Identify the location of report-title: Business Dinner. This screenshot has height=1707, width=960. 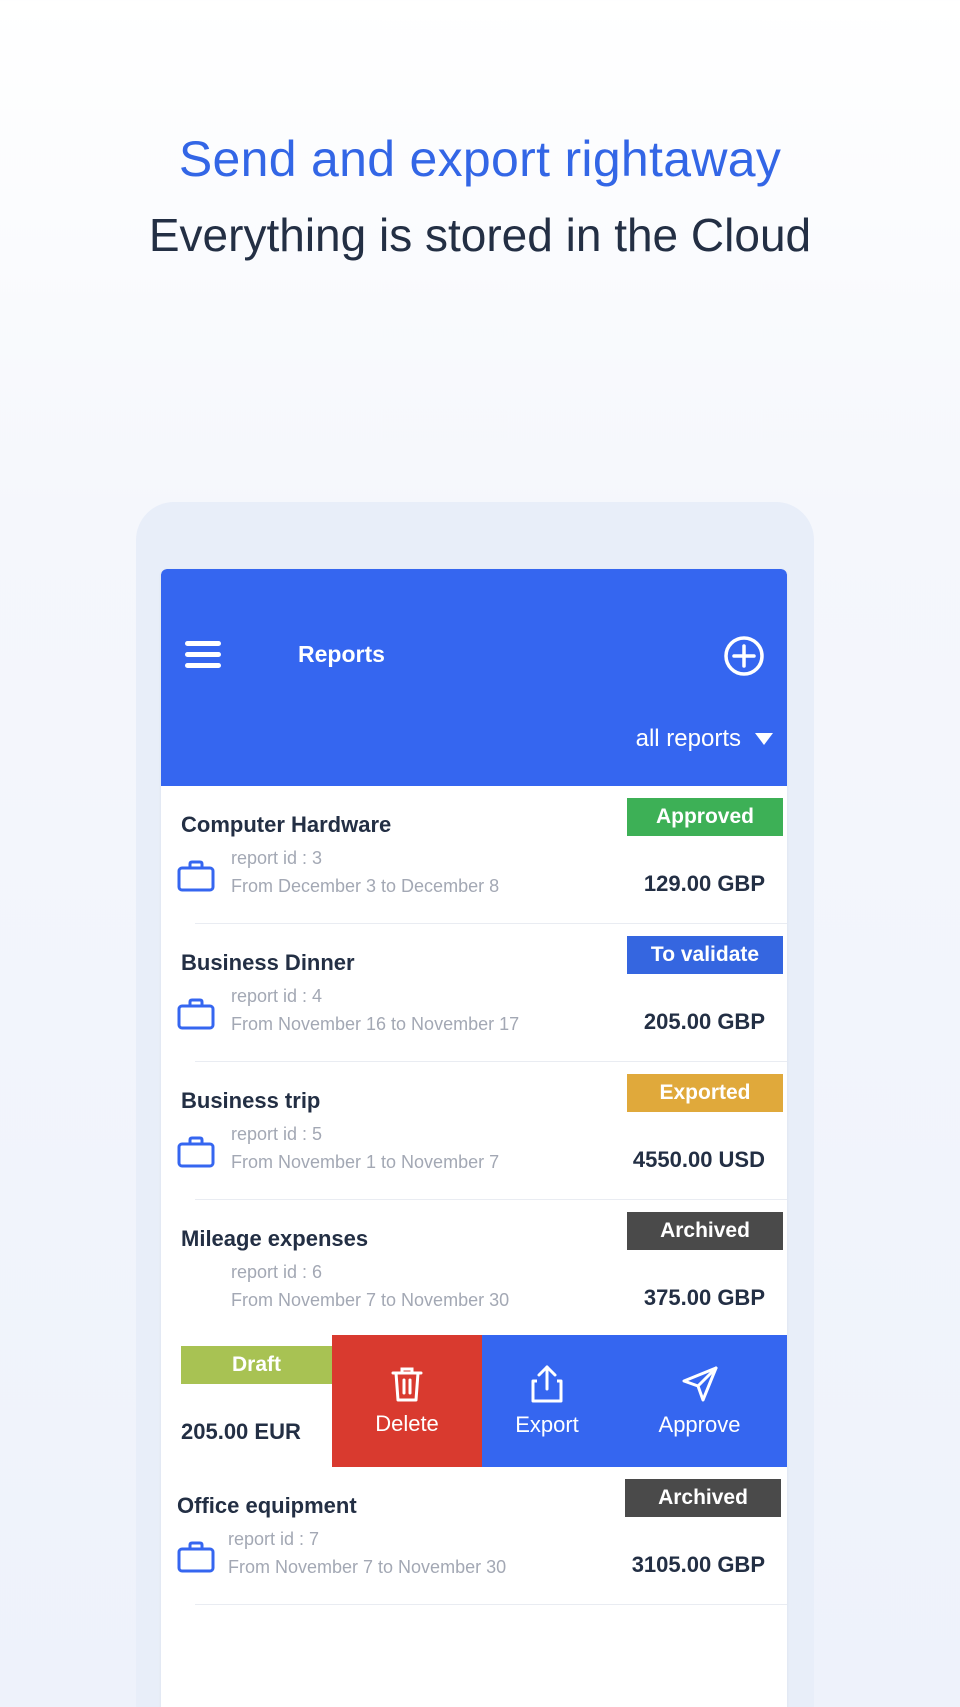
(268, 962).